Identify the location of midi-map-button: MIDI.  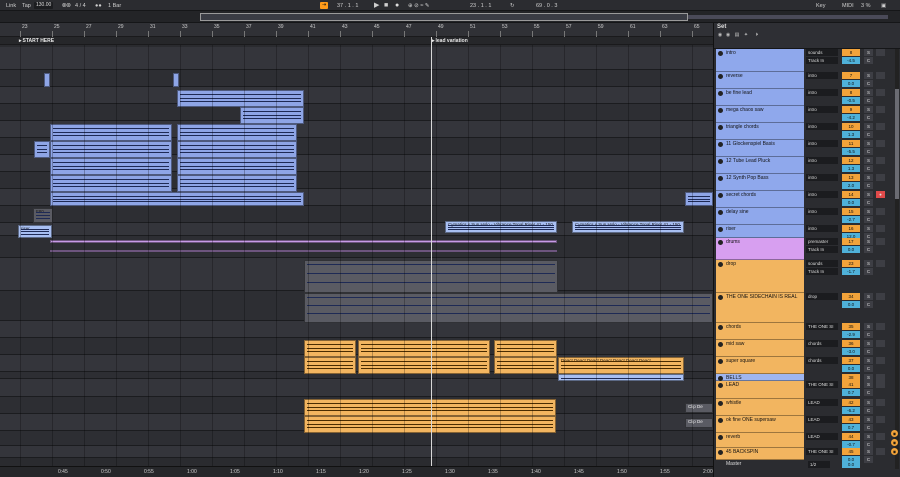
(848, 6).